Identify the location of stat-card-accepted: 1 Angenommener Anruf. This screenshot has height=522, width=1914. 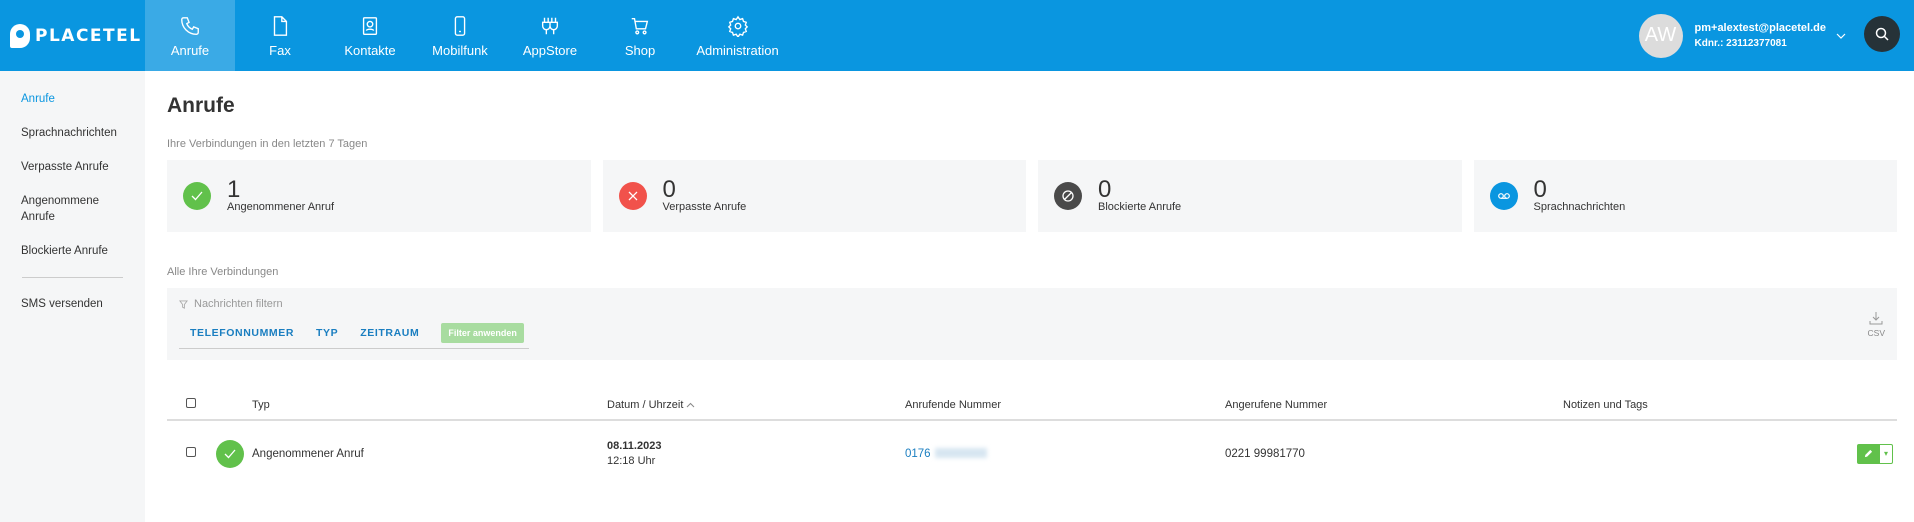
(379, 196).